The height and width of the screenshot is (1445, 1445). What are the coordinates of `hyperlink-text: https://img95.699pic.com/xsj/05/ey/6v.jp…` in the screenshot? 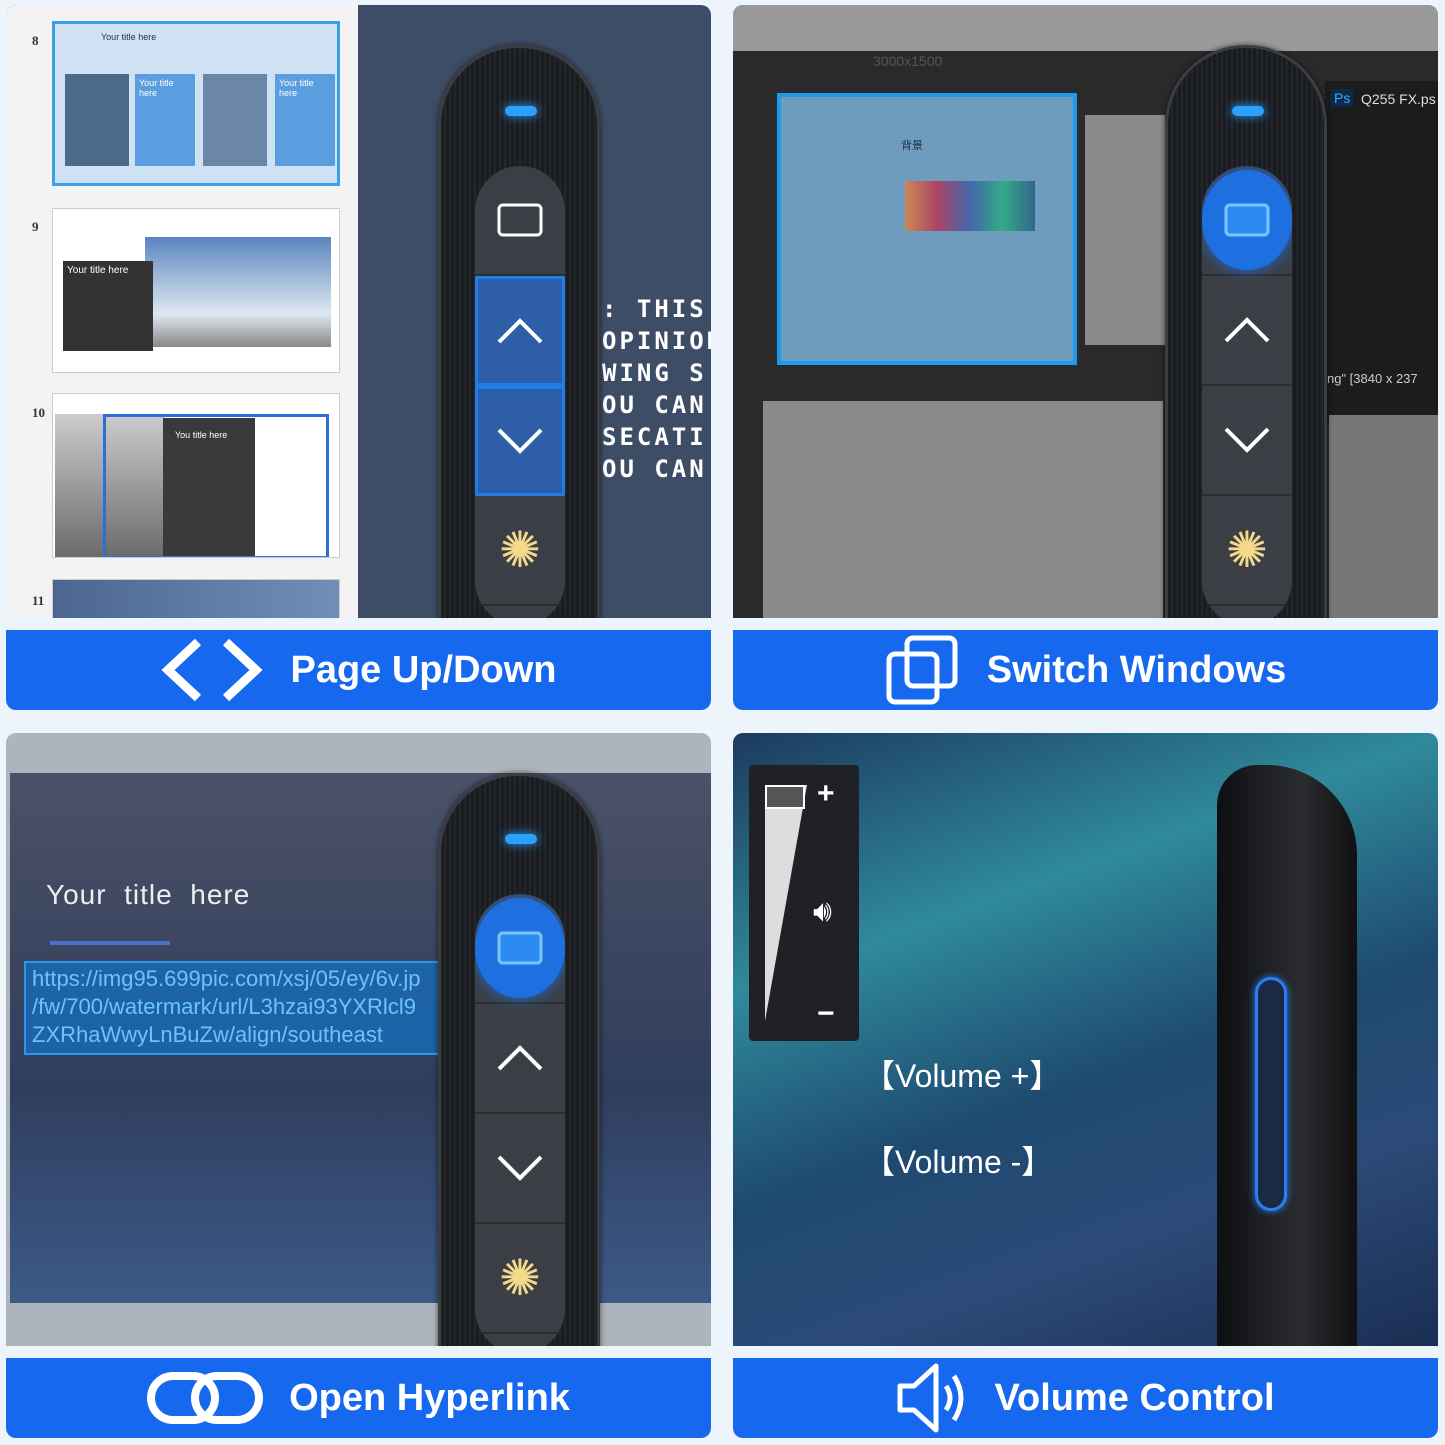 It's located at (239, 1008).